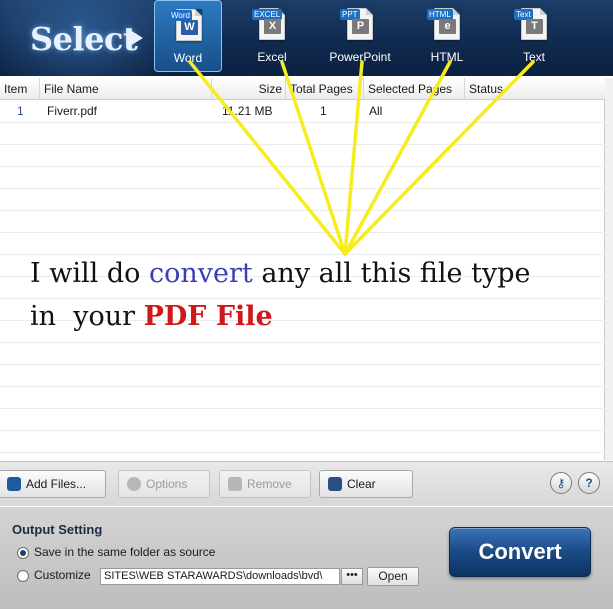  I want to click on vertical-scrollbar, so click(609, 269).